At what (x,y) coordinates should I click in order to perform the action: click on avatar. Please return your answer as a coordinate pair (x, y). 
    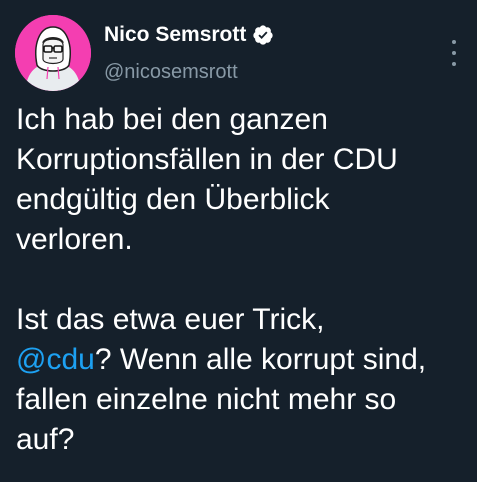
    Looking at the image, I should click on (53, 53).